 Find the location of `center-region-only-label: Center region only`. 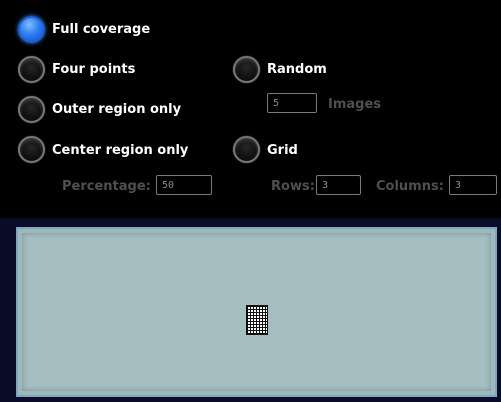

center-region-only-label: Center region only is located at coordinates (120, 151).